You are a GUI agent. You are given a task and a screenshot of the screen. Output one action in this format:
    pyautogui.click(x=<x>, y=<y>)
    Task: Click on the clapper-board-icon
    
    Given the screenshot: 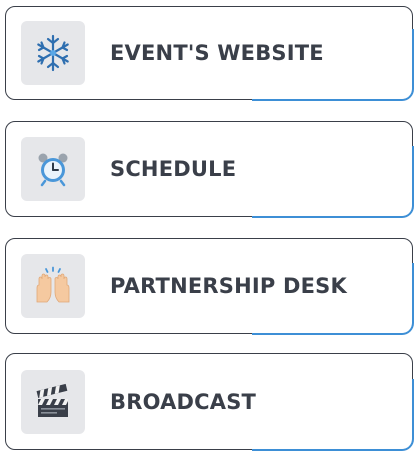 What is the action you would take?
    pyautogui.click(x=53, y=401)
    